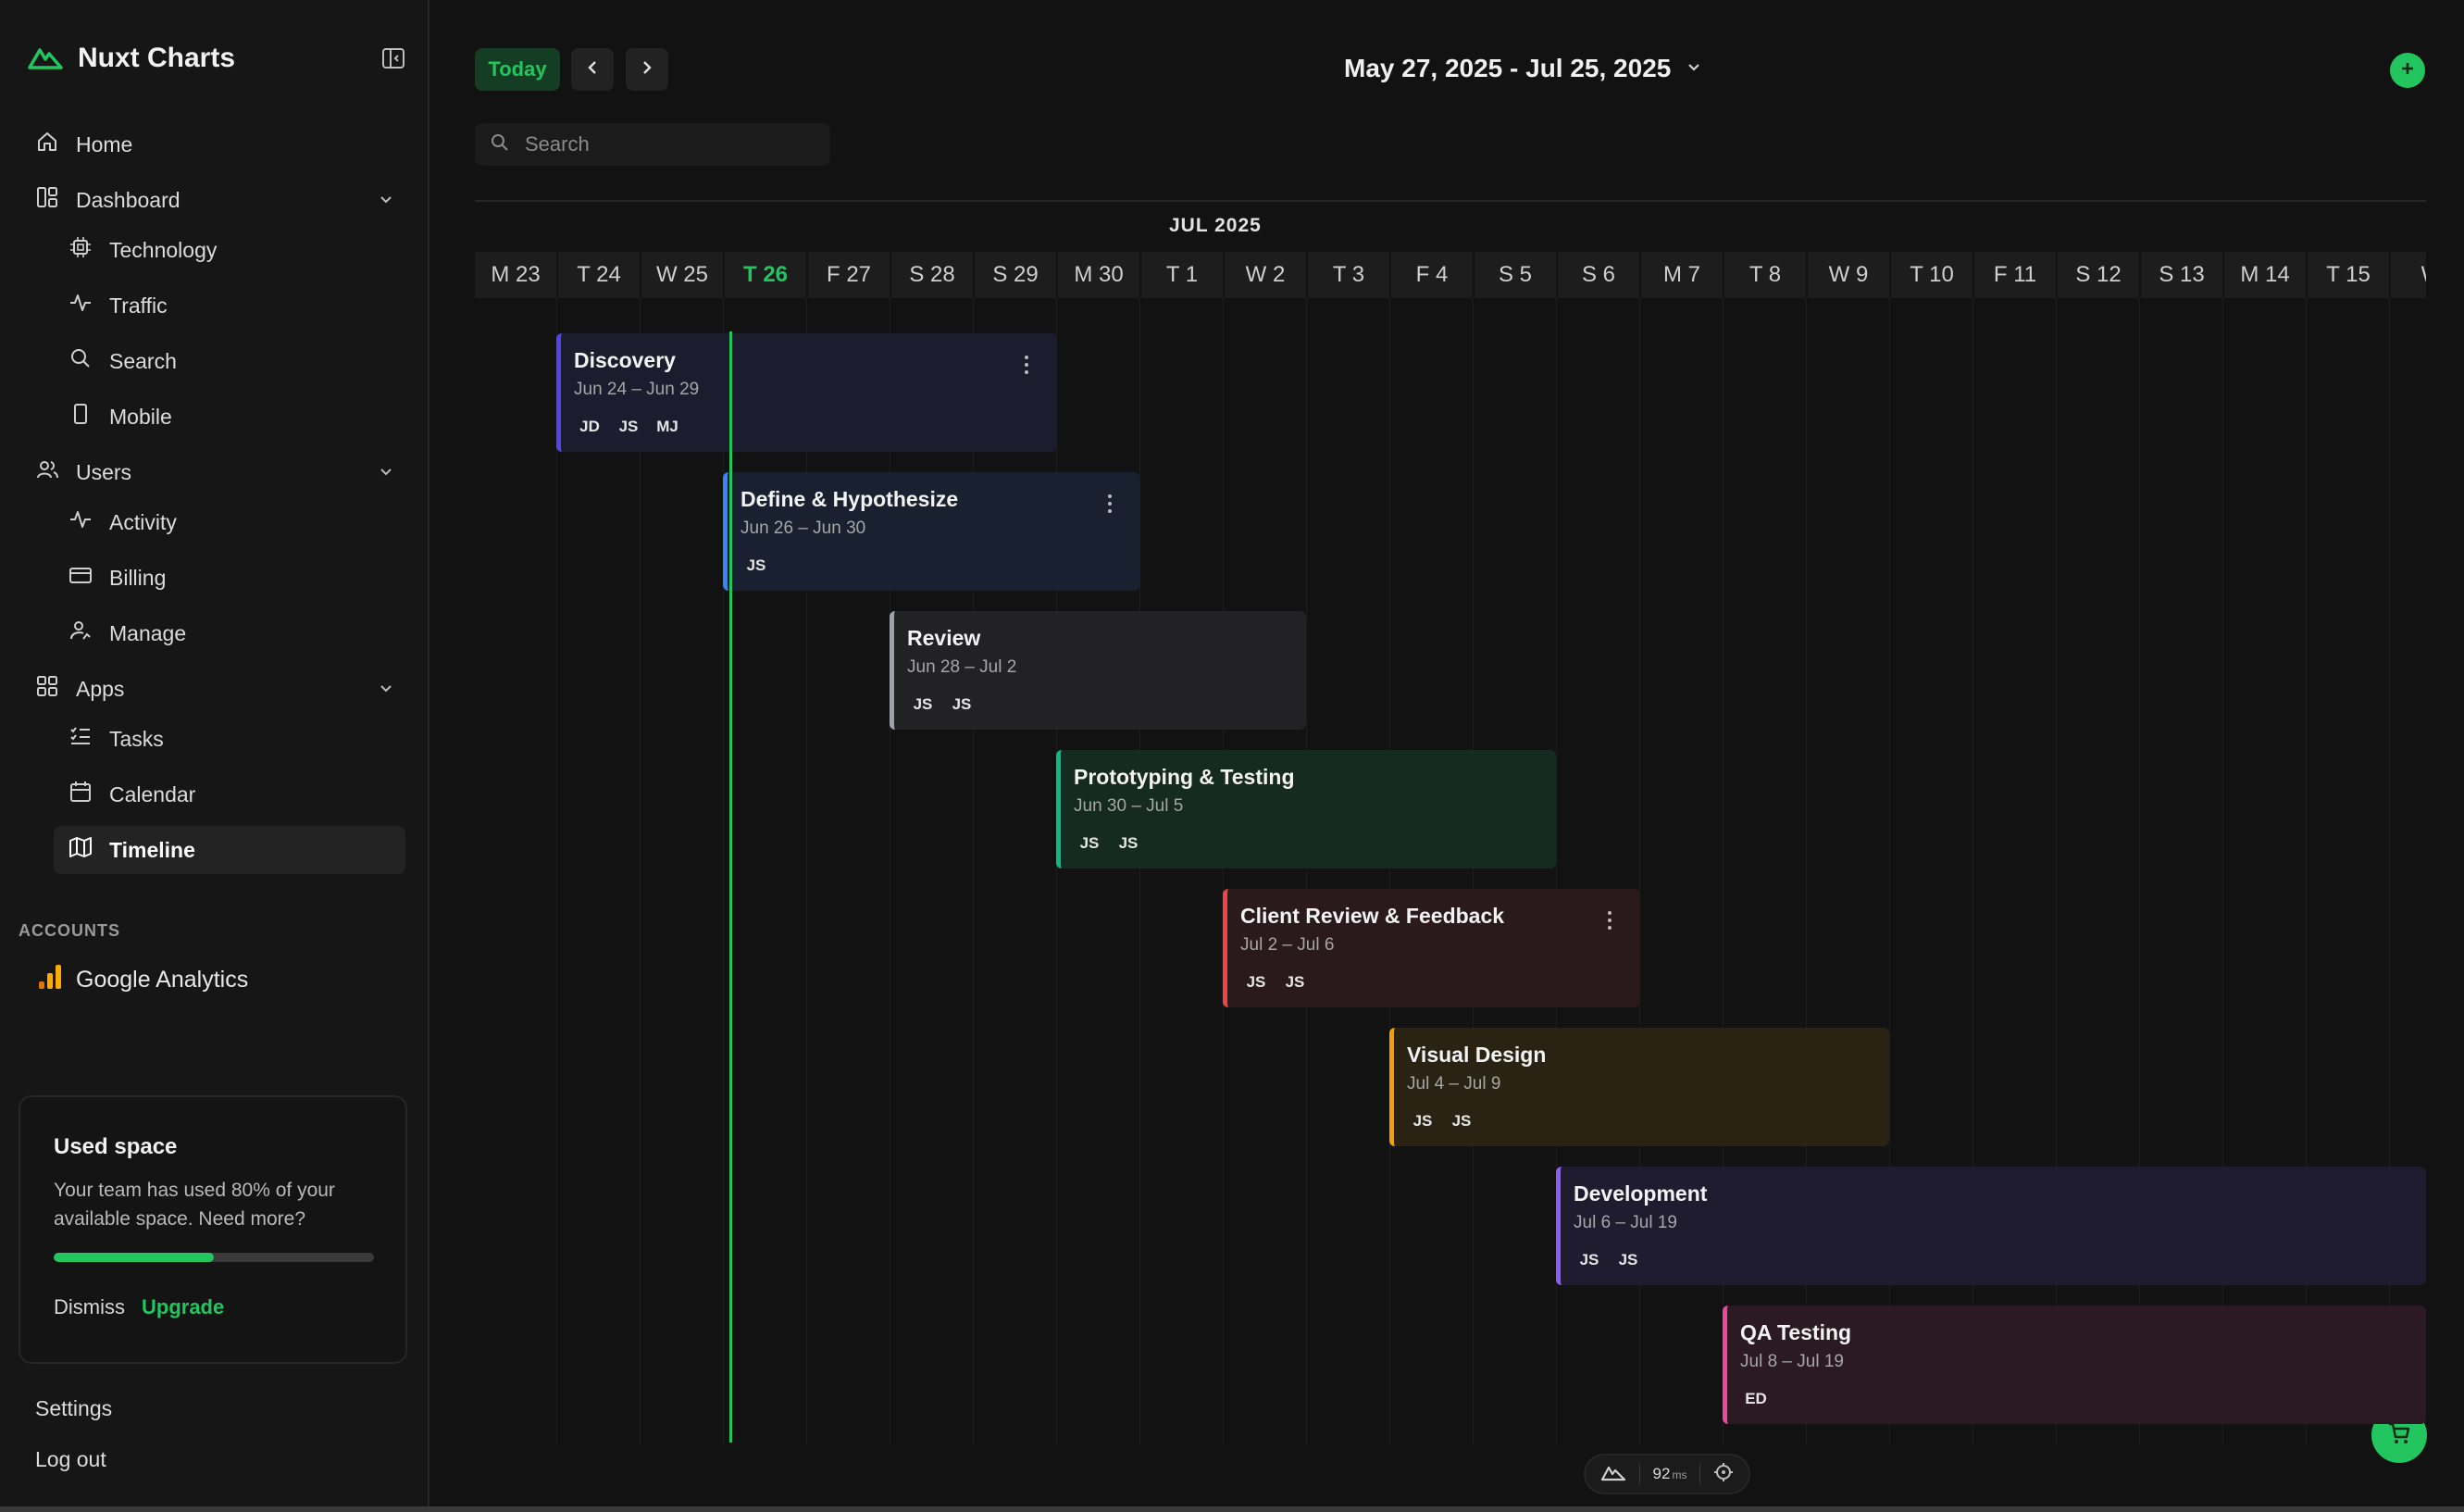 This screenshot has width=2464, height=1512. What do you see at coordinates (1097, 275) in the screenshot?
I see `day-header: M 30` at bounding box center [1097, 275].